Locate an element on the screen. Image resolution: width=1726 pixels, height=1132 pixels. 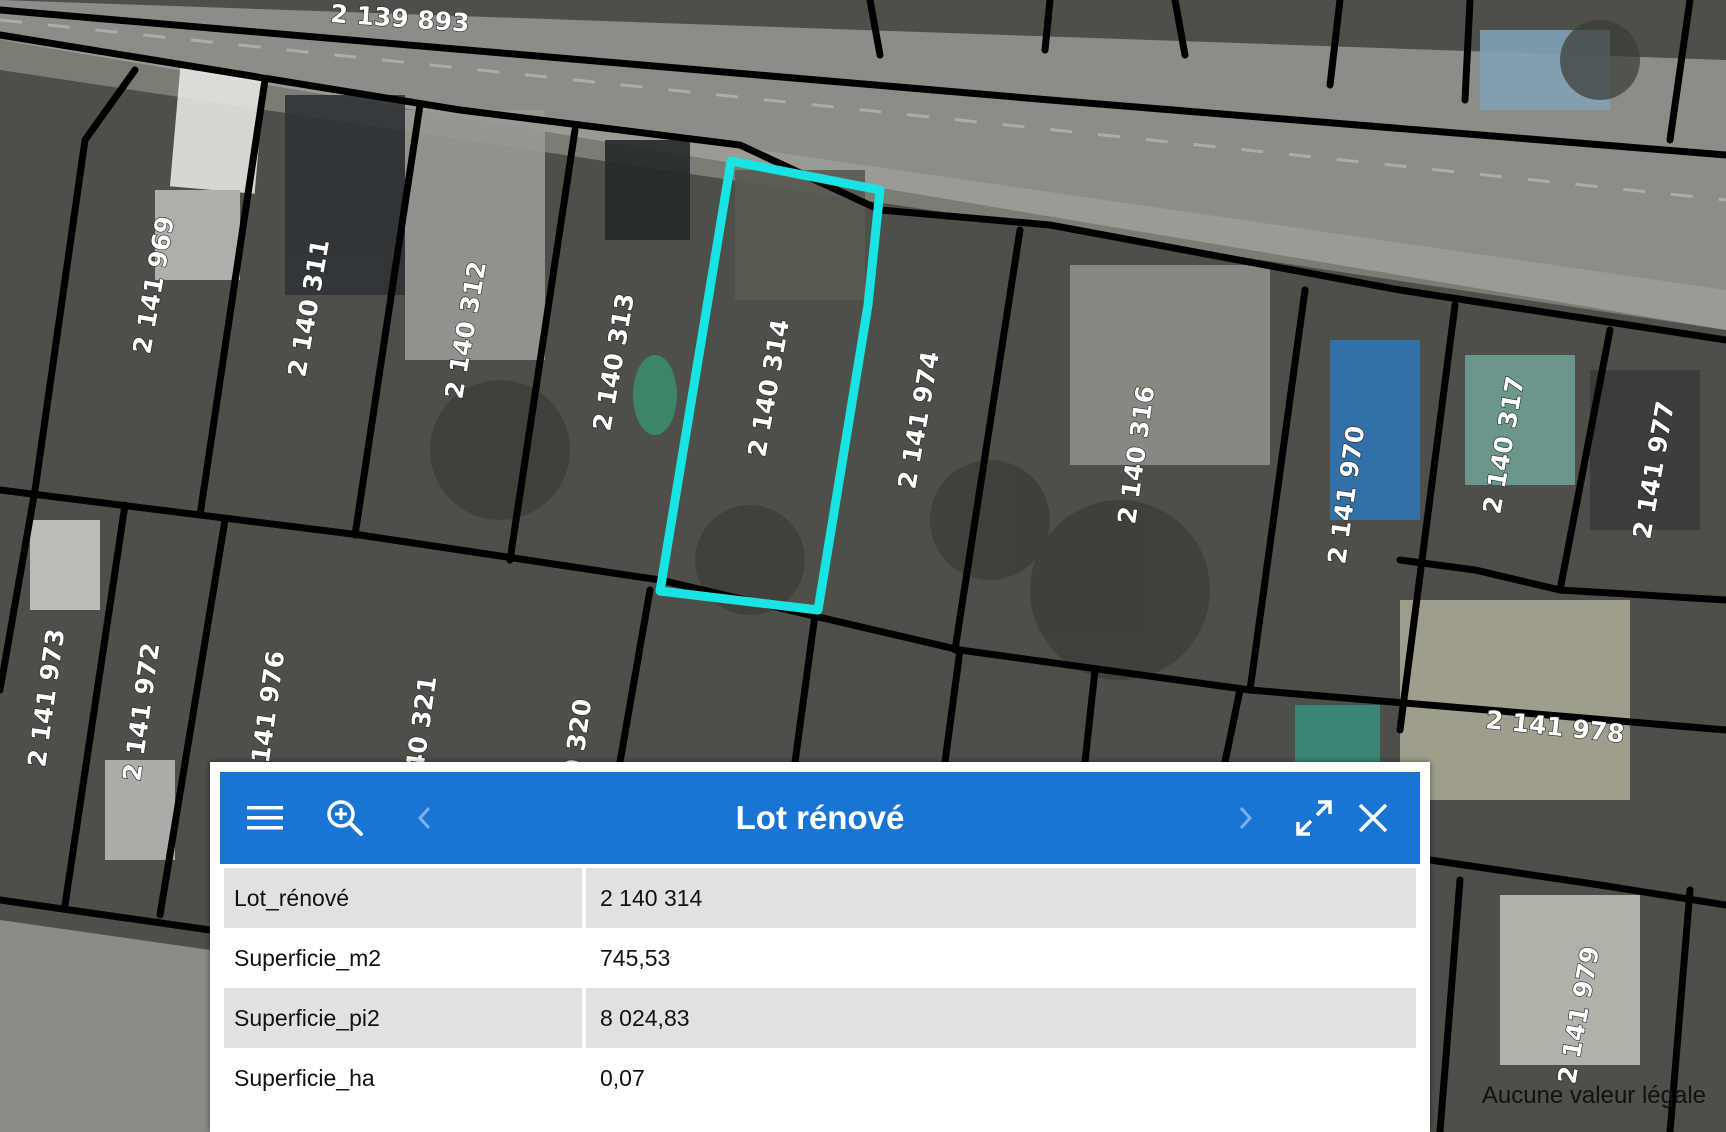
attribute-value: 8 024,83 is located at coordinates (1001, 1018).